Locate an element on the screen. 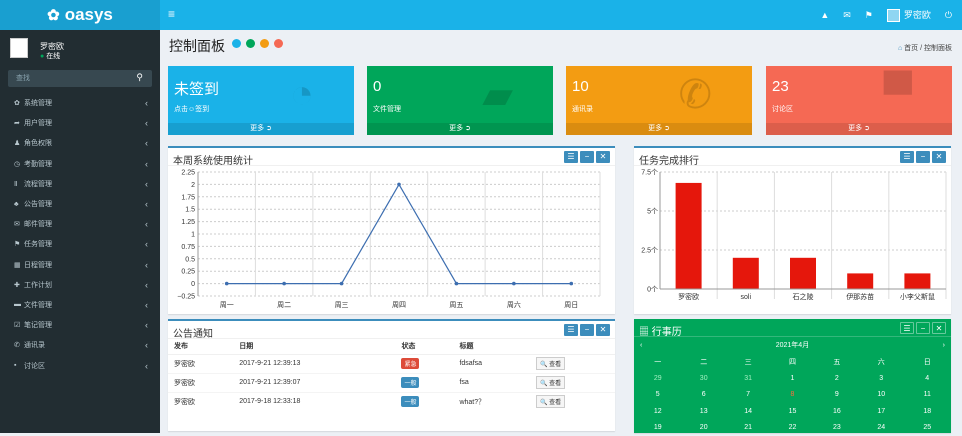  calendar-day: 30 is located at coordinates (704, 378).